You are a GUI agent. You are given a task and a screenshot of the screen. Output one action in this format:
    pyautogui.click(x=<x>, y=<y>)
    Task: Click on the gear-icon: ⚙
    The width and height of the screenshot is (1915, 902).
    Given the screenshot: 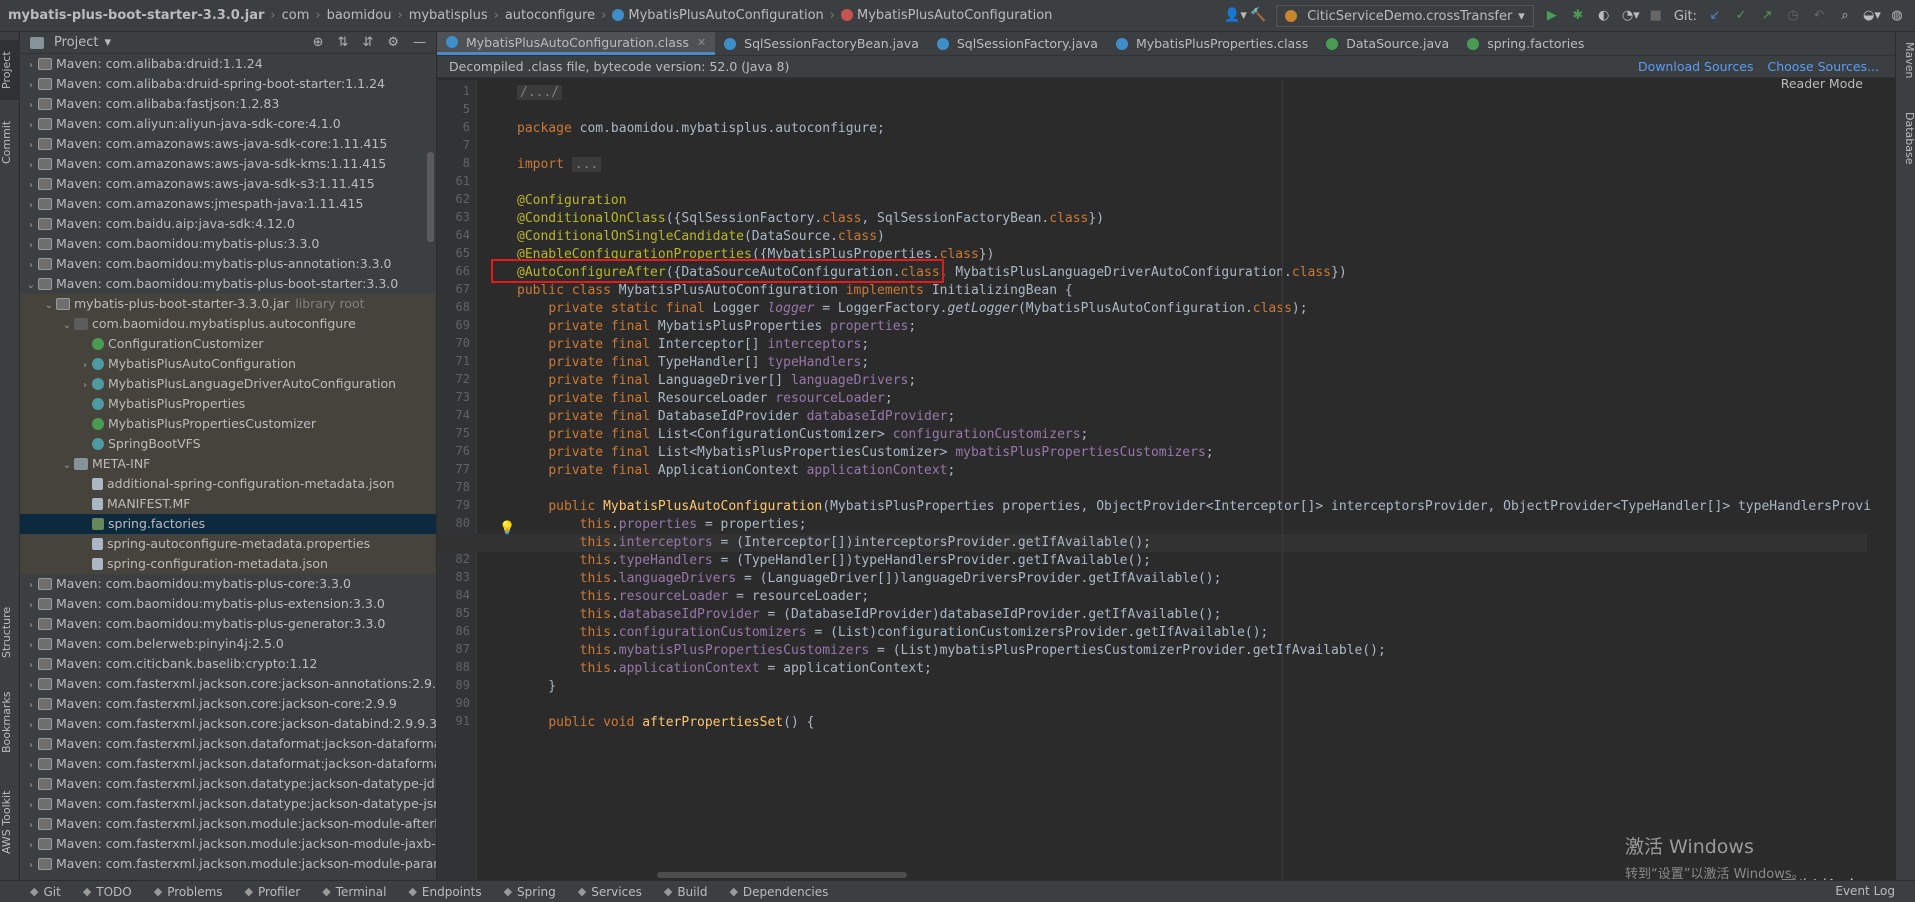 What is the action you would take?
    pyautogui.click(x=393, y=42)
    